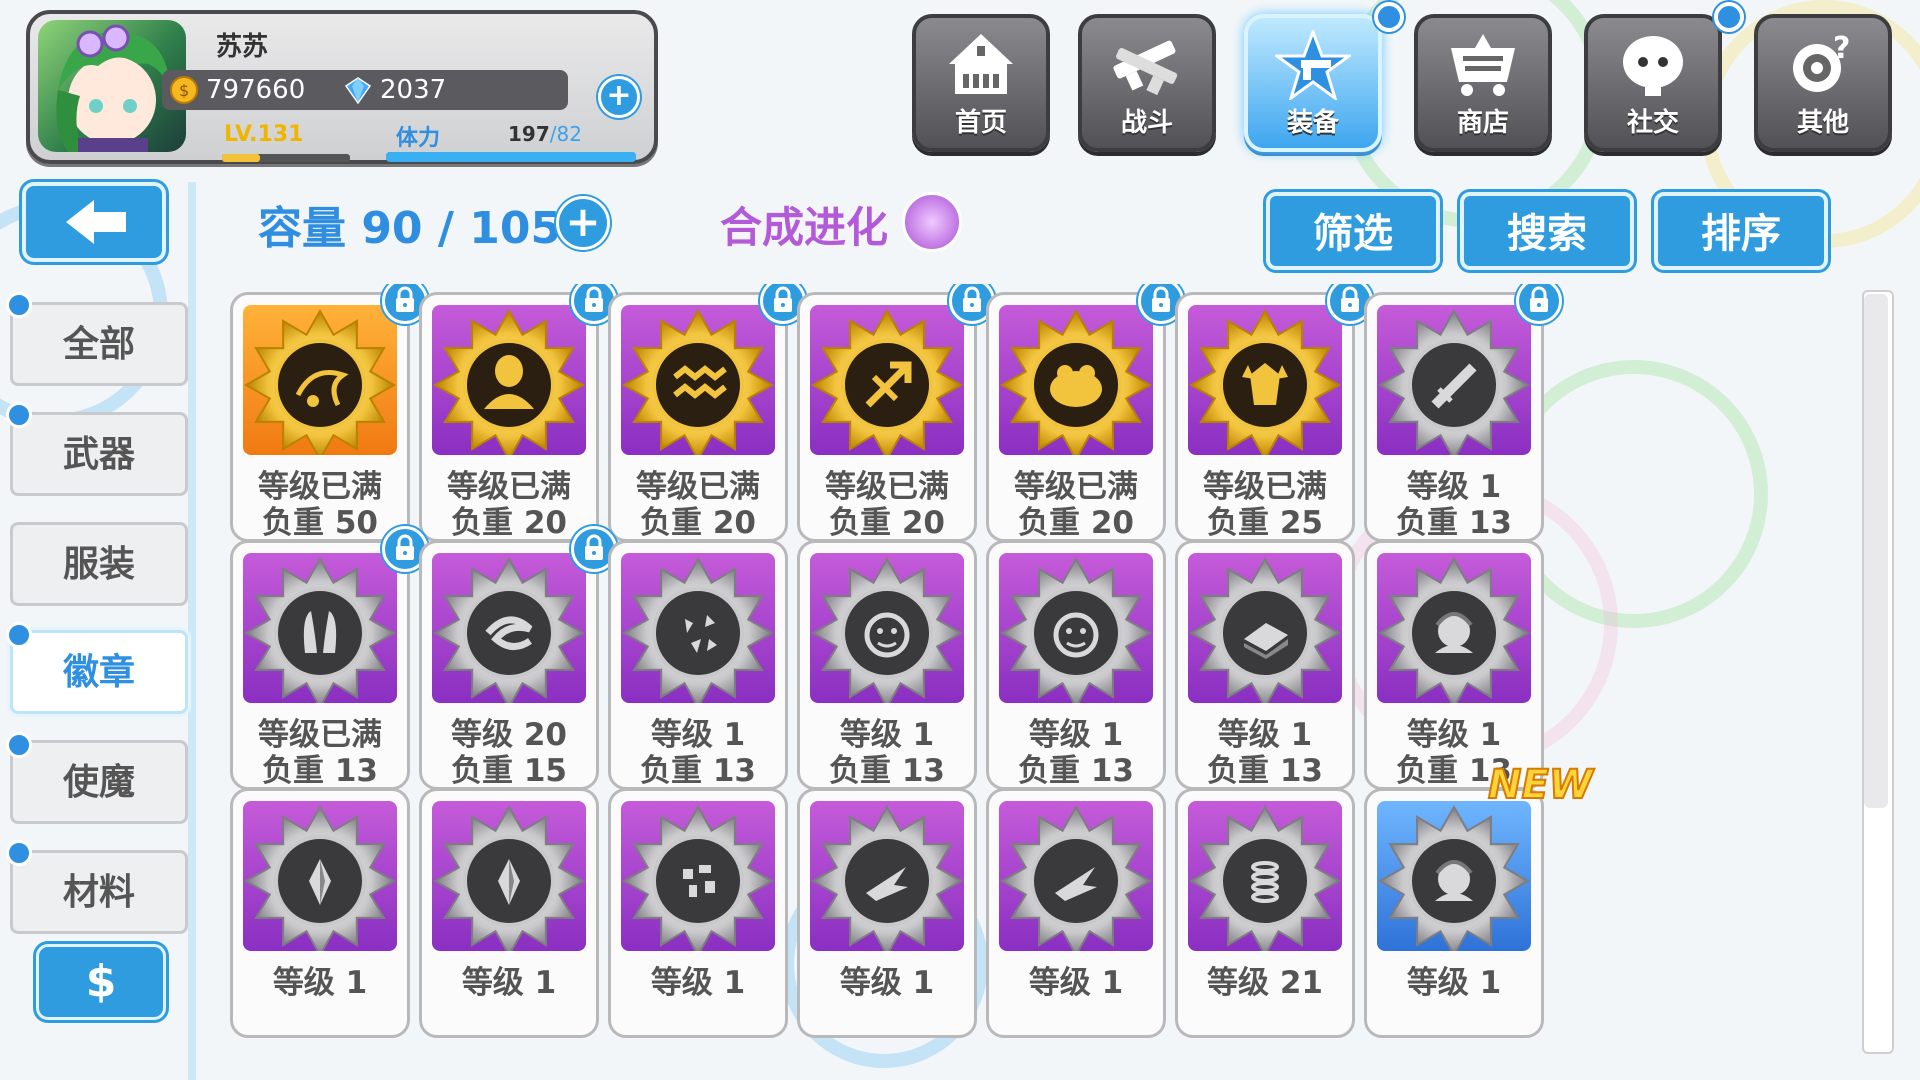  What do you see at coordinates (320, 523) in the screenshot?
I see `badge-weight-text: 负重 50` at bounding box center [320, 523].